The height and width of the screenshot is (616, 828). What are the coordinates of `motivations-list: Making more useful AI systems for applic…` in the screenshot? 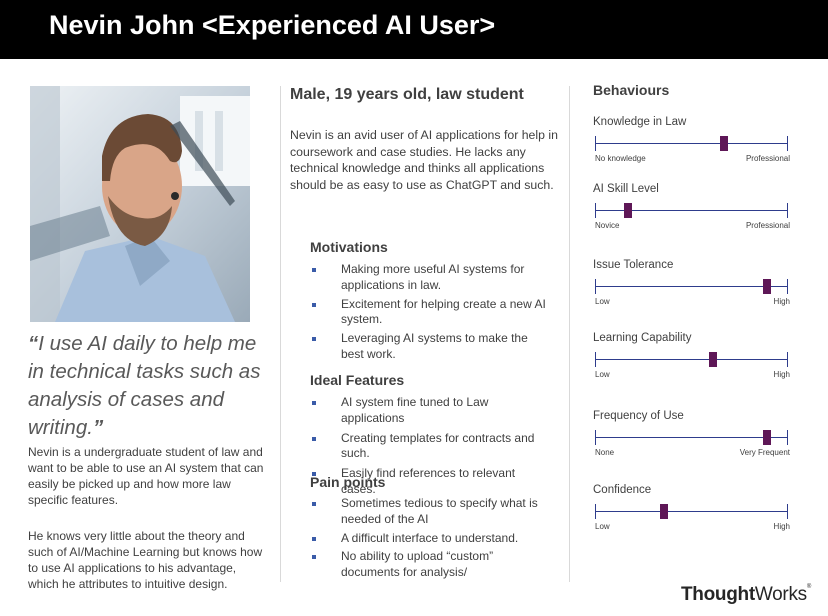 It's located at (430, 312).